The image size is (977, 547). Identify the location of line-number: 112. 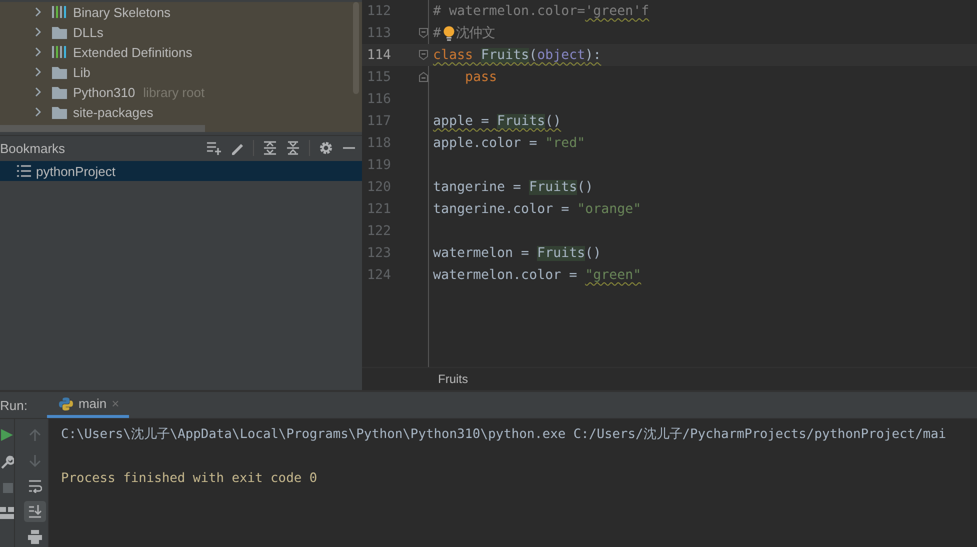
(378, 11).